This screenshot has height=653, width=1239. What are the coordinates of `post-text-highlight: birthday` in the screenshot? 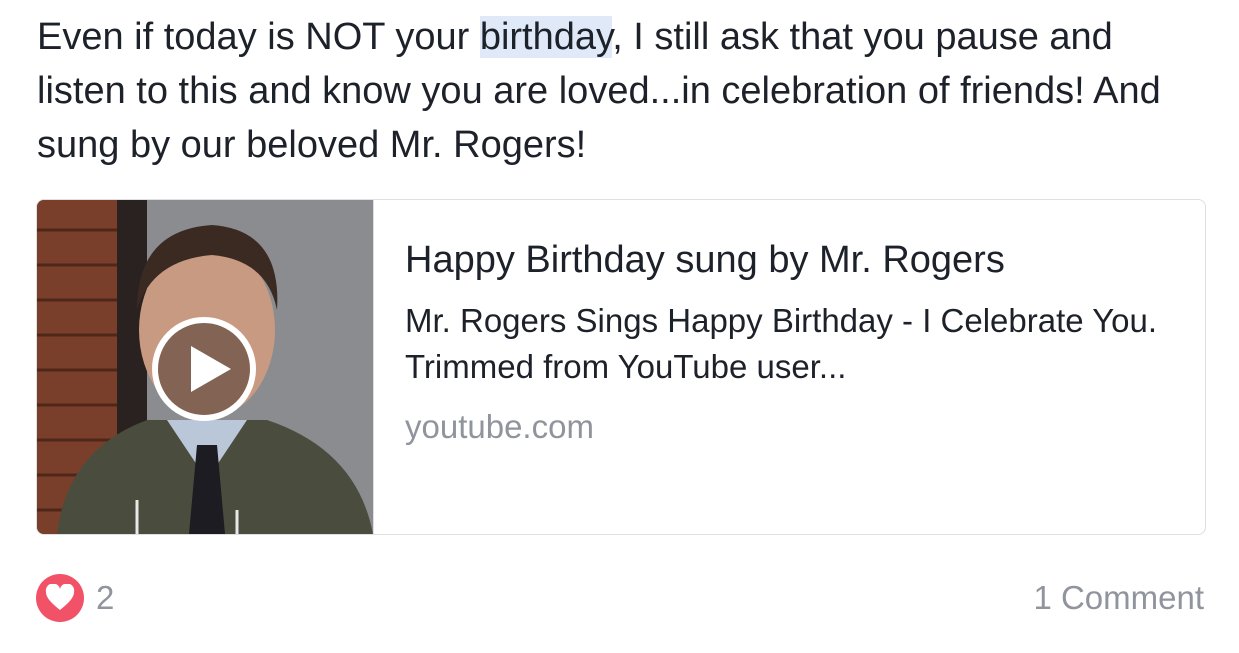 It's located at (546, 37).